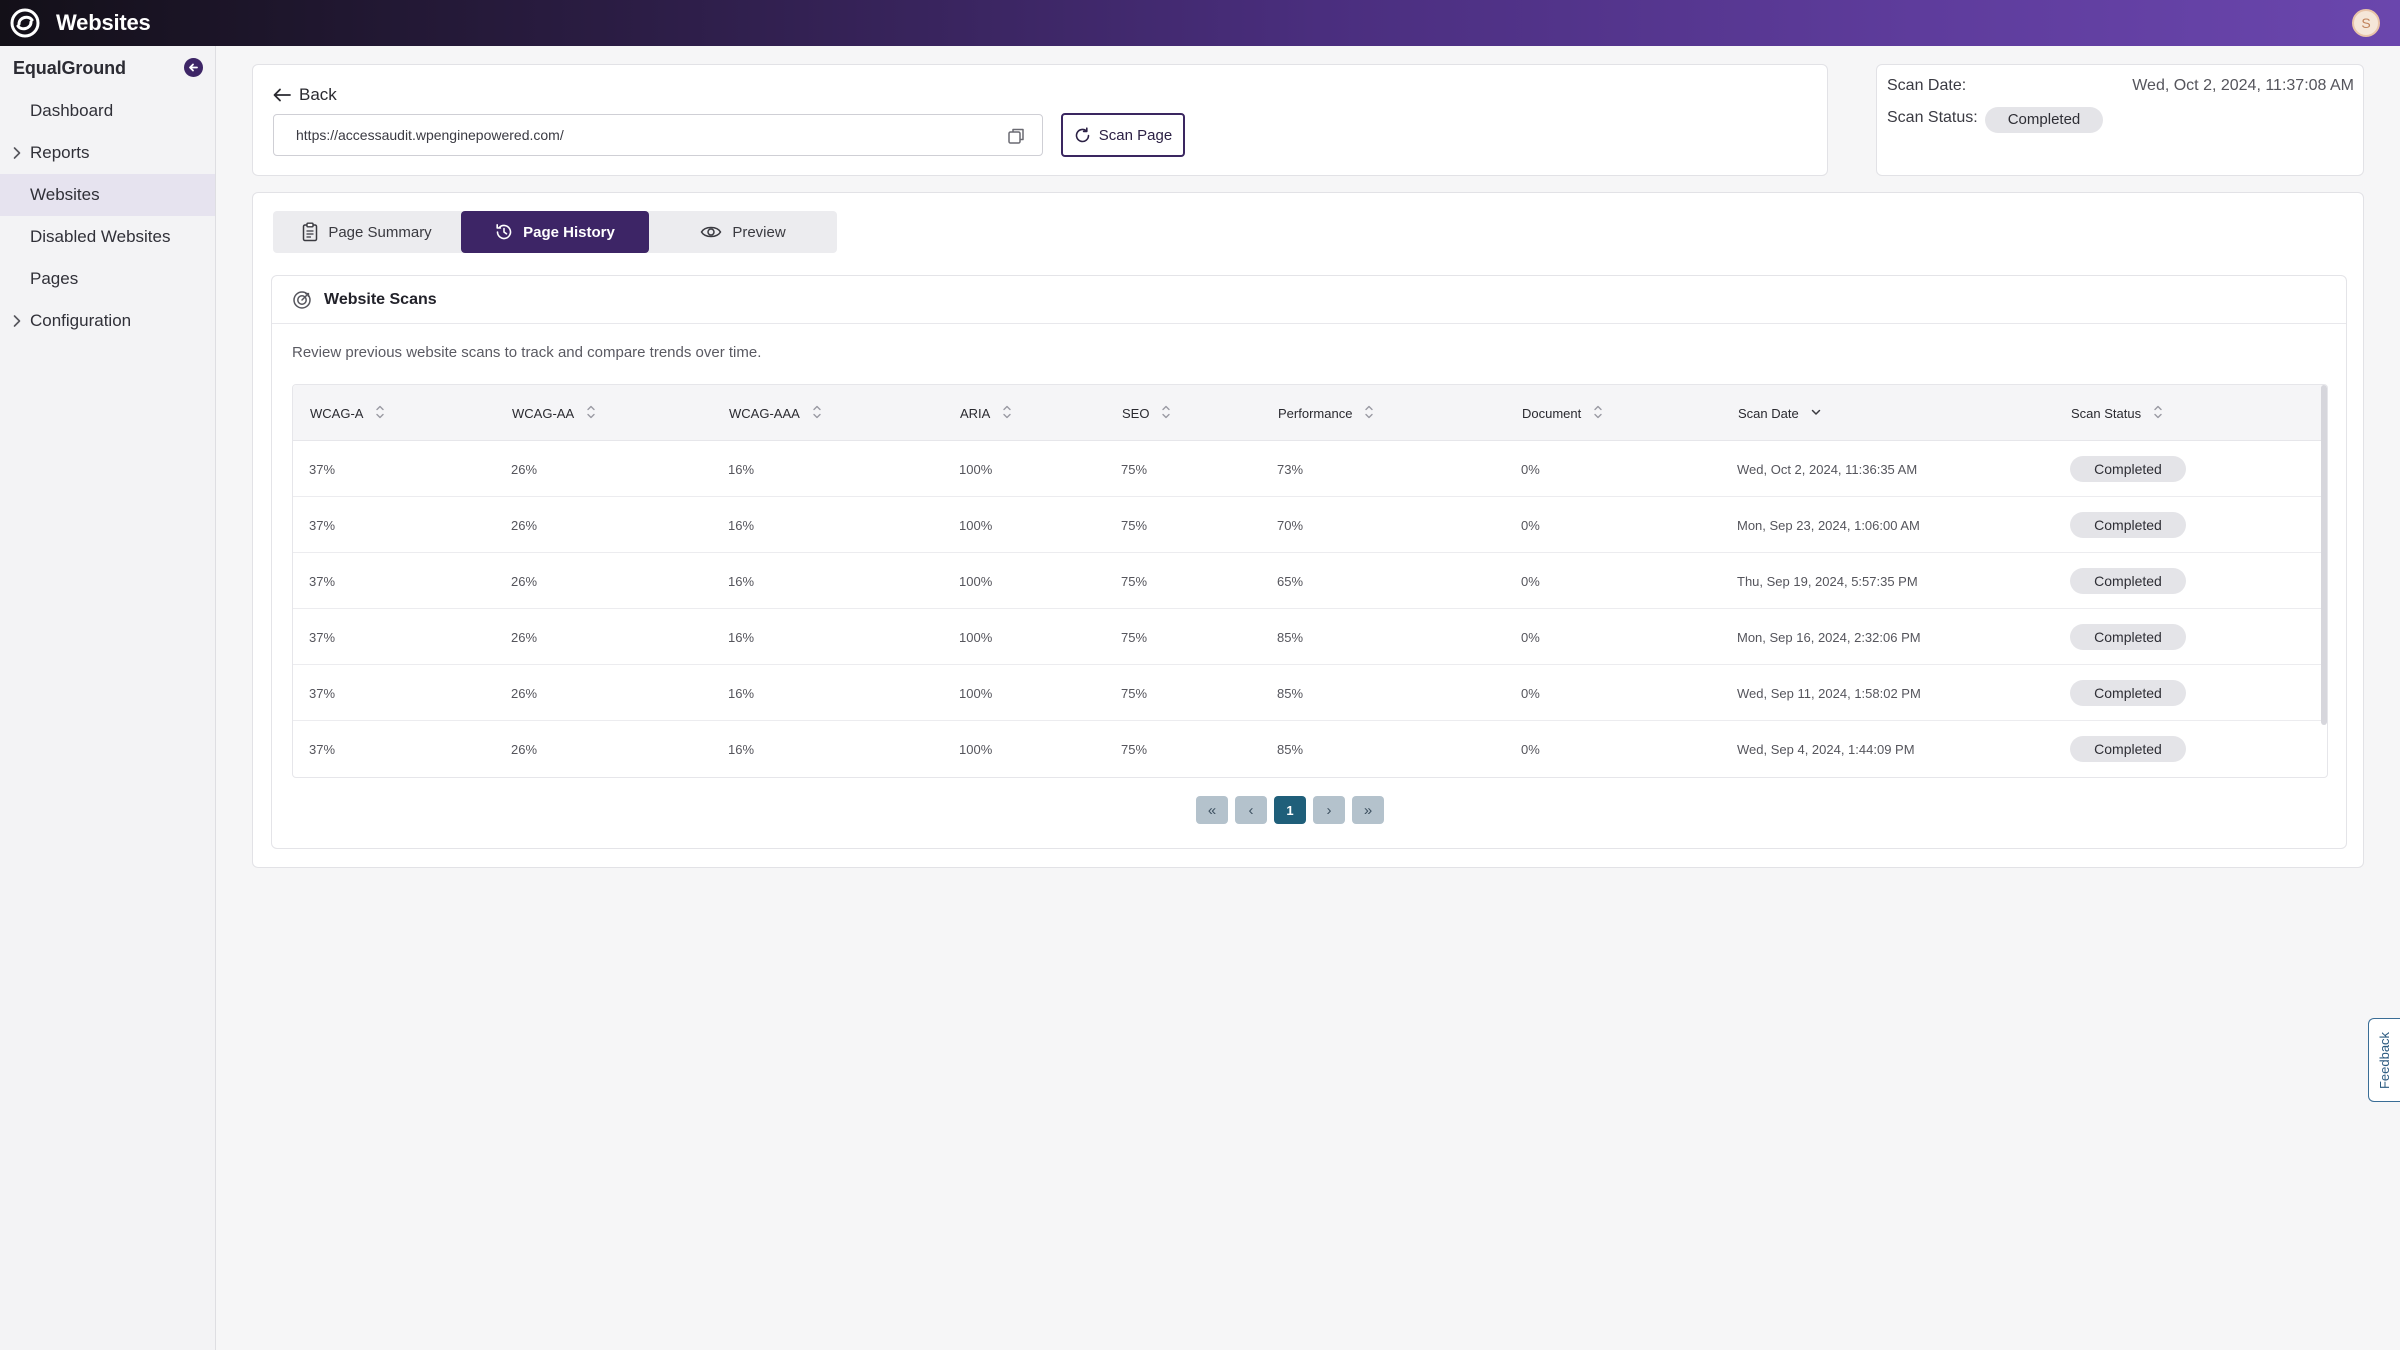 This screenshot has height=1350, width=2400. I want to click on sidebar-item-reports: Reports, so click(107, 153).